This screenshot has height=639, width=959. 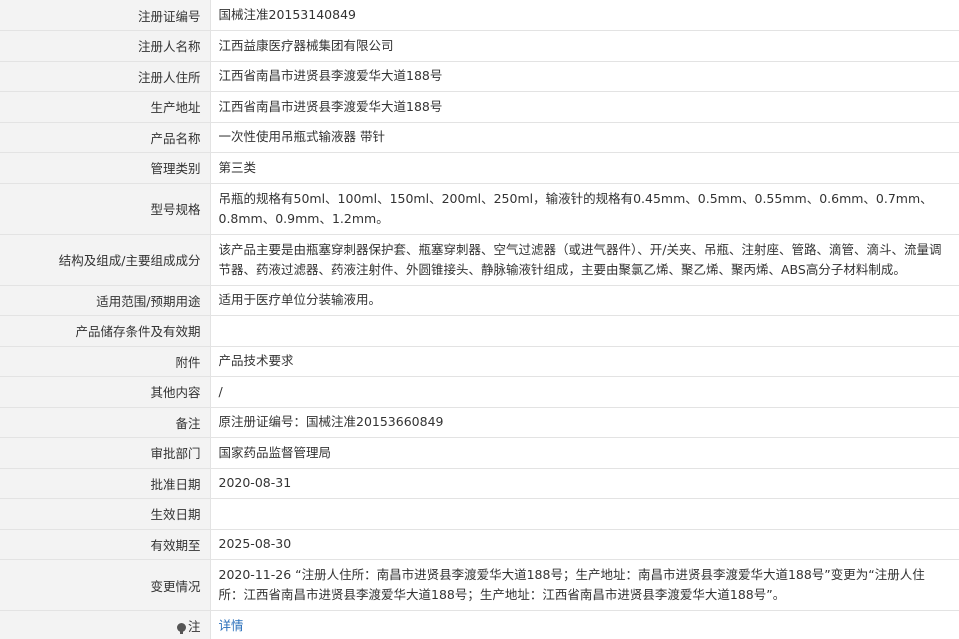 What do you see at coordinates (584, 46) in the screenshot?
I see `row-value: 江西益康医疗器械集团有限公司` at bounding box center [584, 46].